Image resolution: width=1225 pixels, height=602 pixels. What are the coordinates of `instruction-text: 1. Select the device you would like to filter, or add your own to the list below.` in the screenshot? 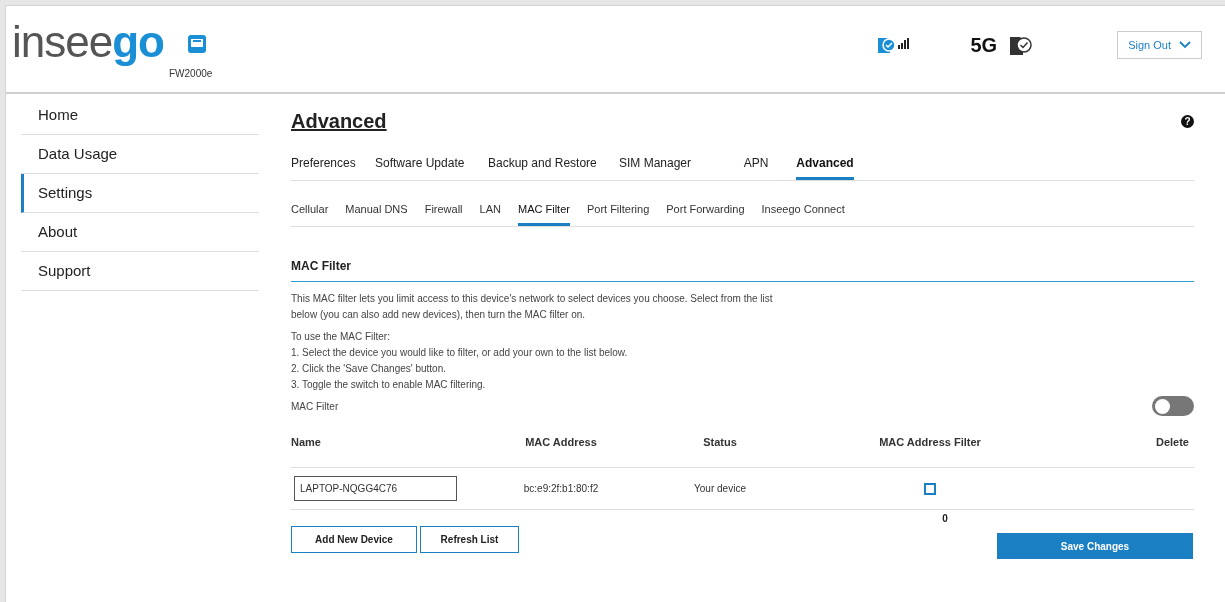 It's located at (460, 353).